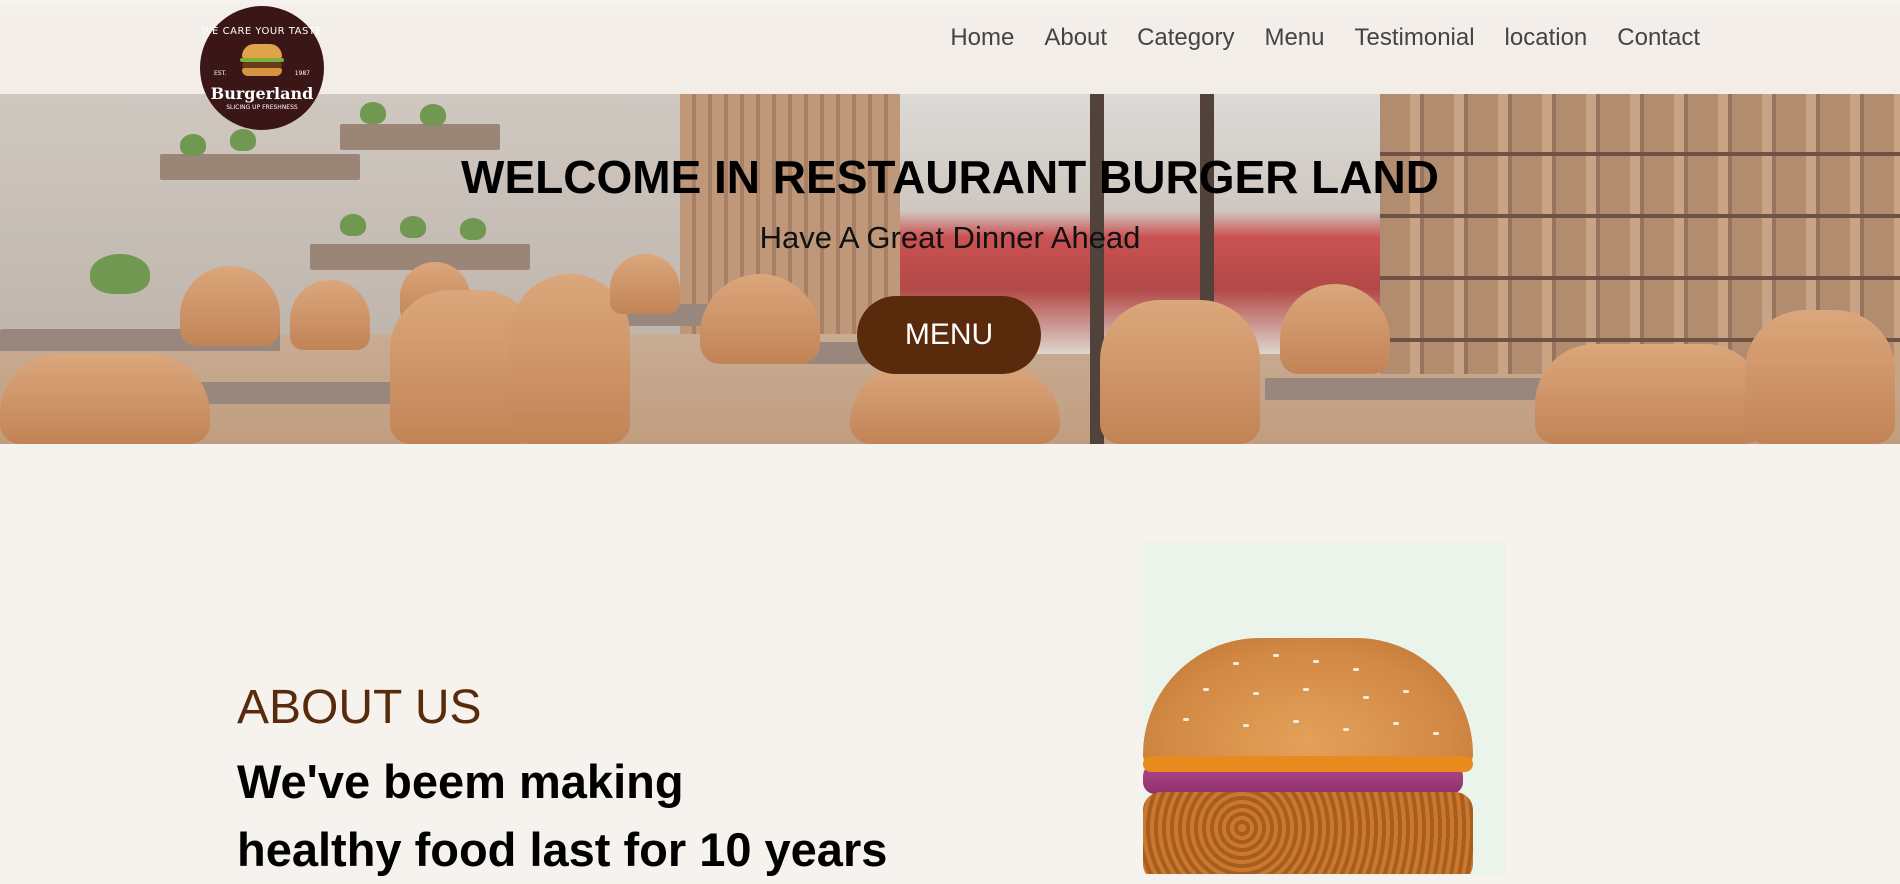 This screenshot has width=1900, height=884. I want to click on nav-contact: Contact, so click(1658, 38).